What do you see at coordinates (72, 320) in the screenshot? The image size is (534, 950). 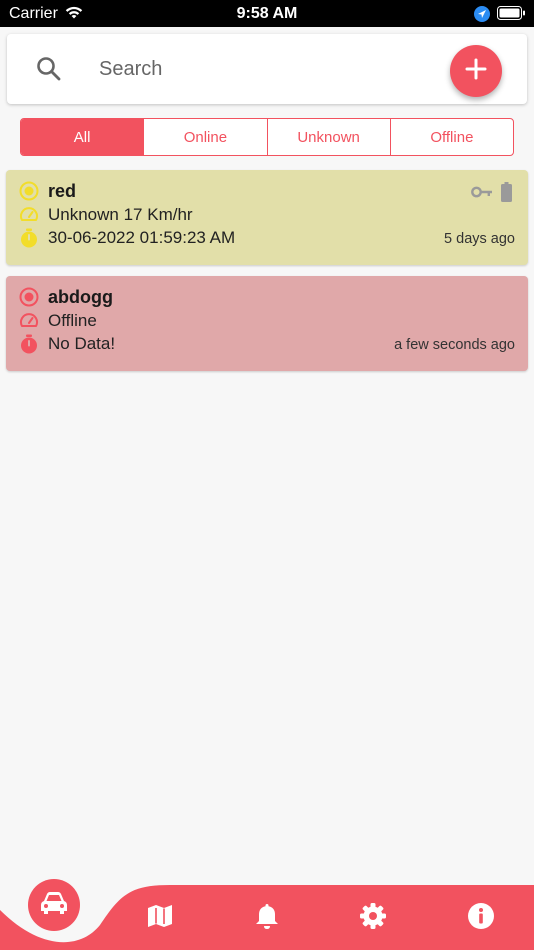 I see `device-status-line: Offline` at bounding box center [72, 320].